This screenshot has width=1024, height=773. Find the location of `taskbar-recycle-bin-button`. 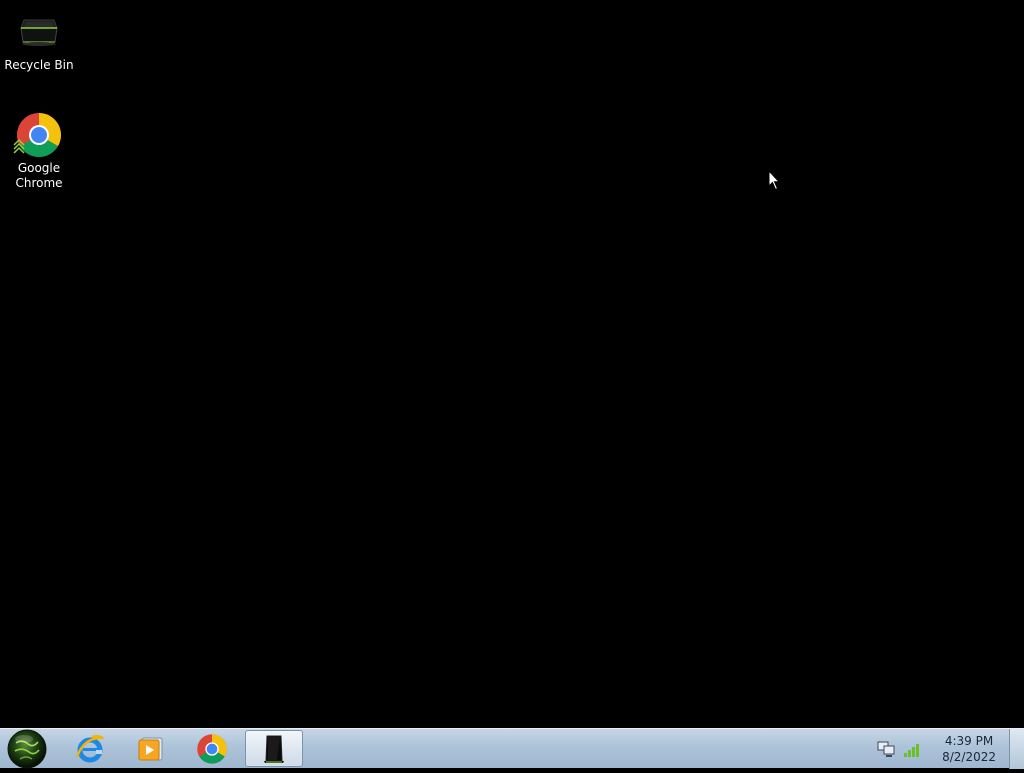

taskbar-recycle-bin-button is located at coordinates (274, 748).